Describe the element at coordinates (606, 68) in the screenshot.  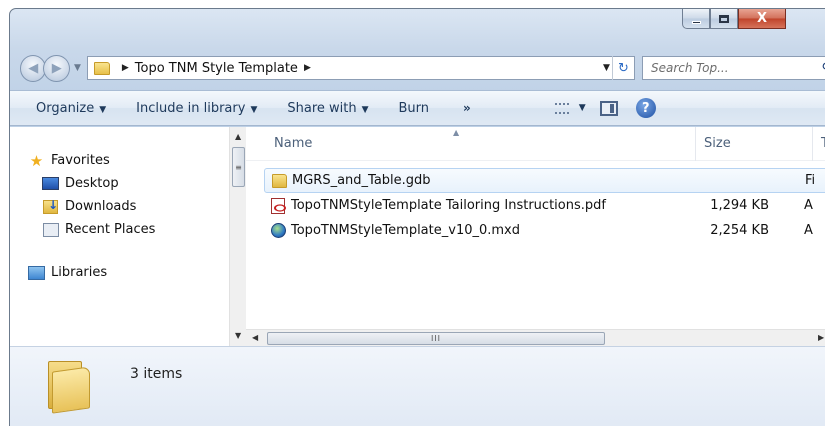
I see `address-dropdown-icon: ▼` at that location.